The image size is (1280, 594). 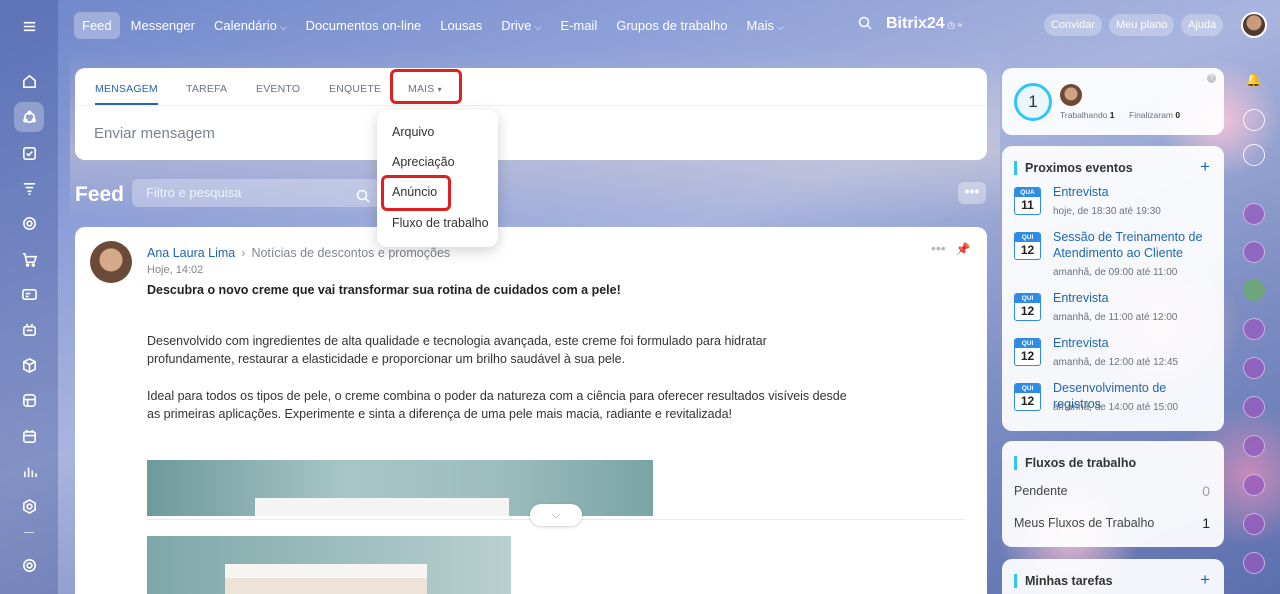 I want to click on plan-label: Meu plano, so click(x=1142, y=25).